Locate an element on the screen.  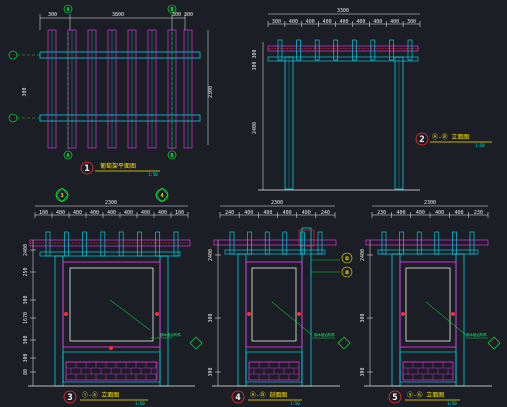
elev3-brick-pattern is located at coordinates (111, 370).